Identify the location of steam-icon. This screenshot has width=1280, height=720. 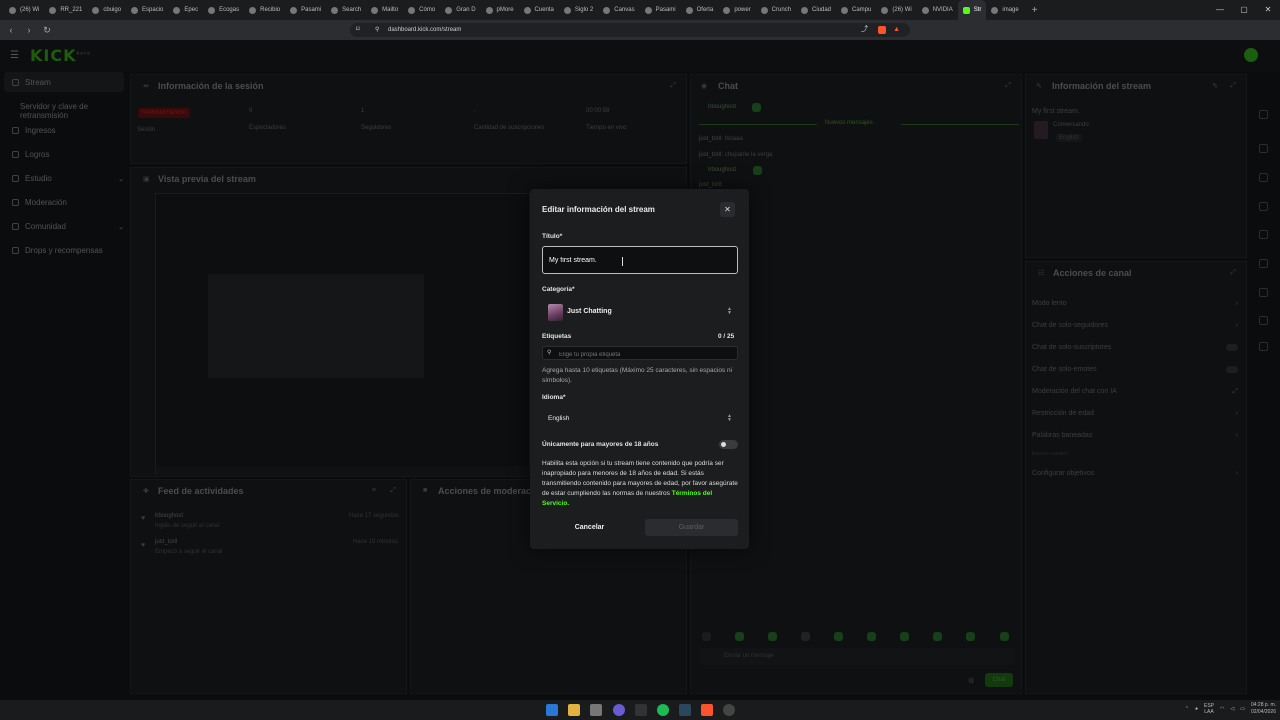
(685, 710).